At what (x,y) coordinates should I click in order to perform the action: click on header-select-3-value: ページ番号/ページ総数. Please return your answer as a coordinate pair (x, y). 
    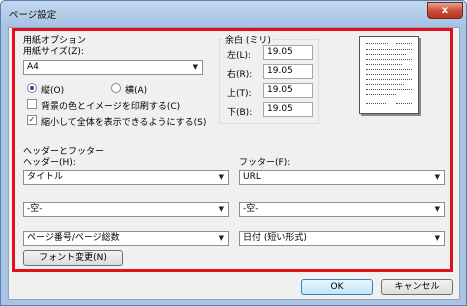
    Looking at the image, I should click on (73, 238).